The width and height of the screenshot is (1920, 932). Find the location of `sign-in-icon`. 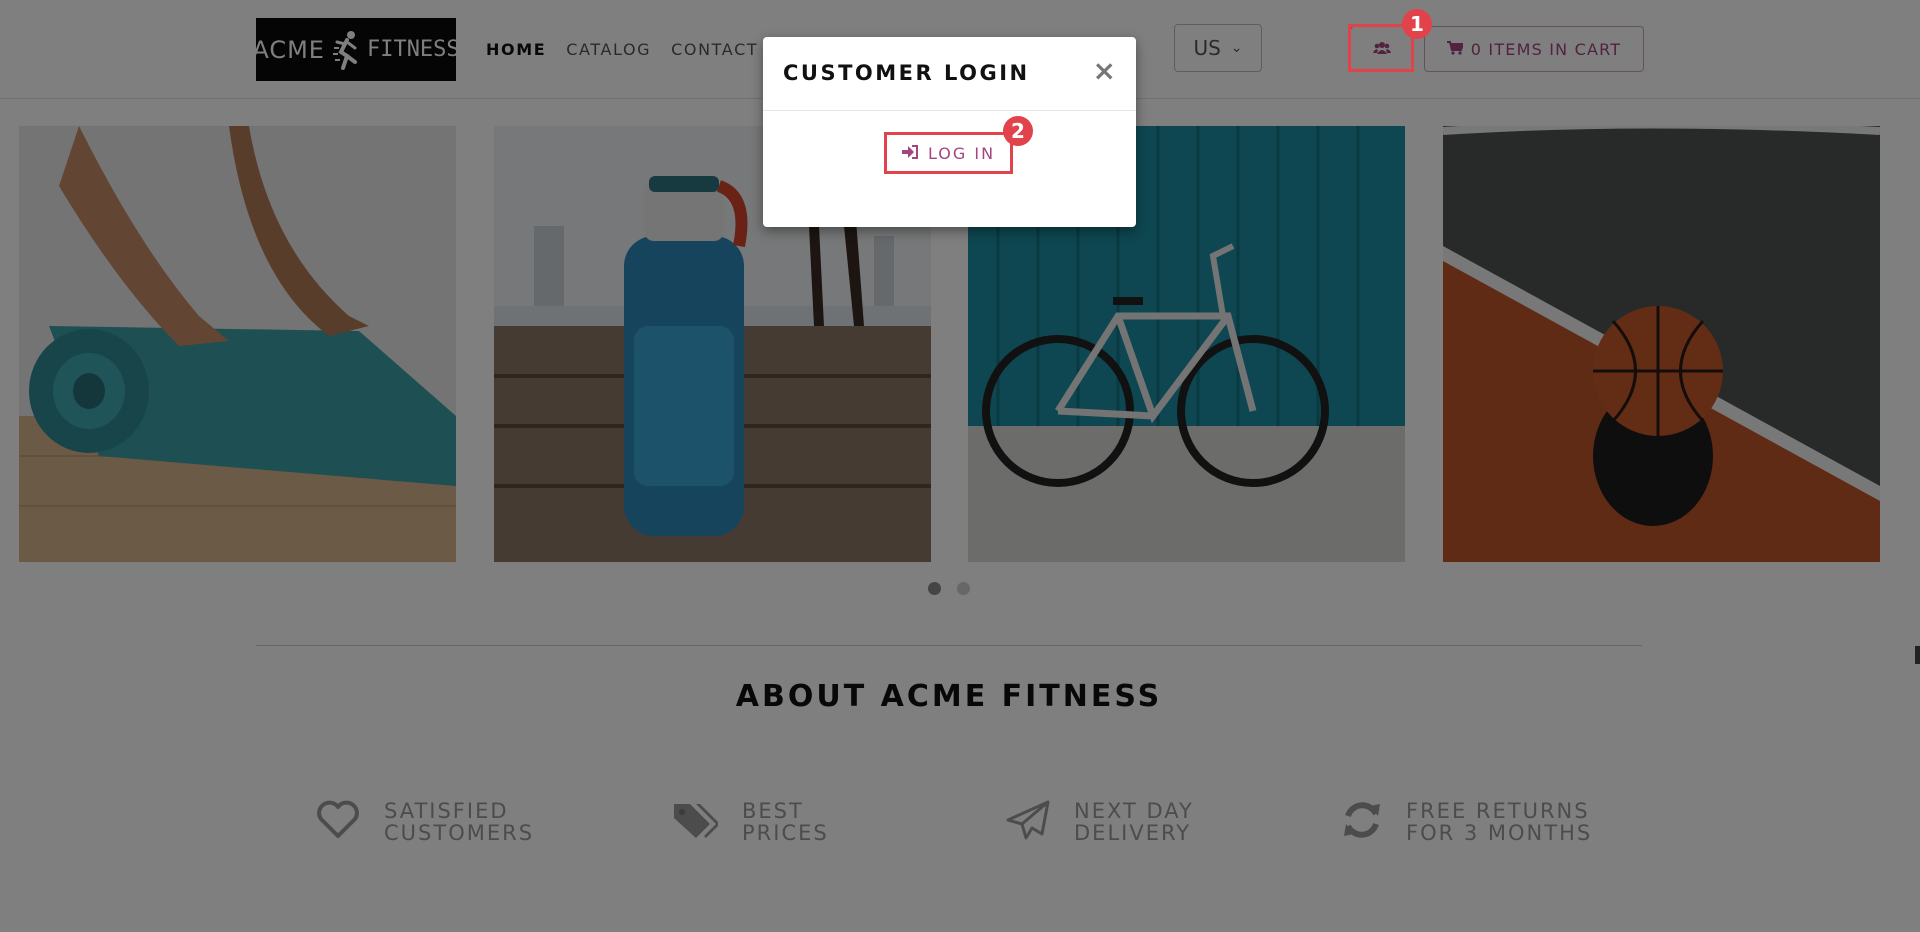

sign-in-icon is located at coordinates (909, 153).